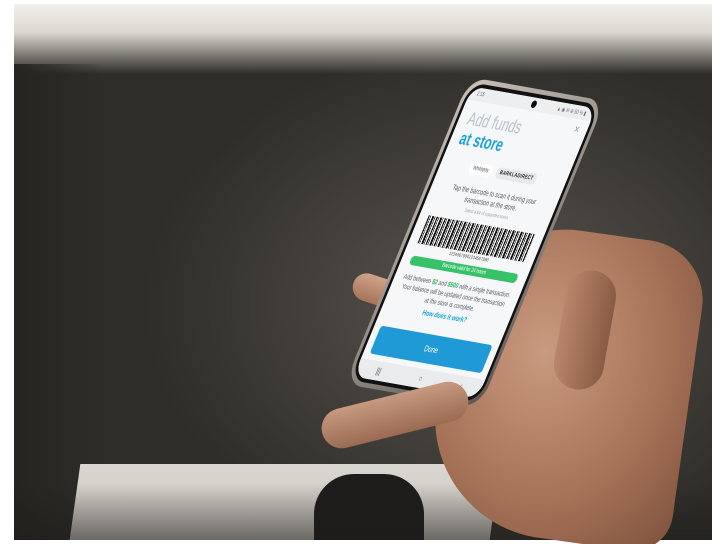  I want to click on background-window-light, so click(363, 39).